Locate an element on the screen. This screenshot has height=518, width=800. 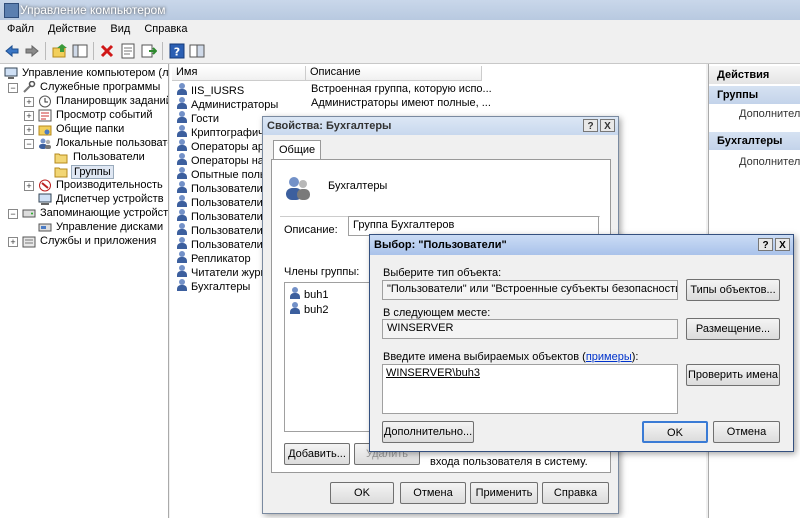
tree-item-shared-folders: + Общие папки is located at coordinates (96, 130).